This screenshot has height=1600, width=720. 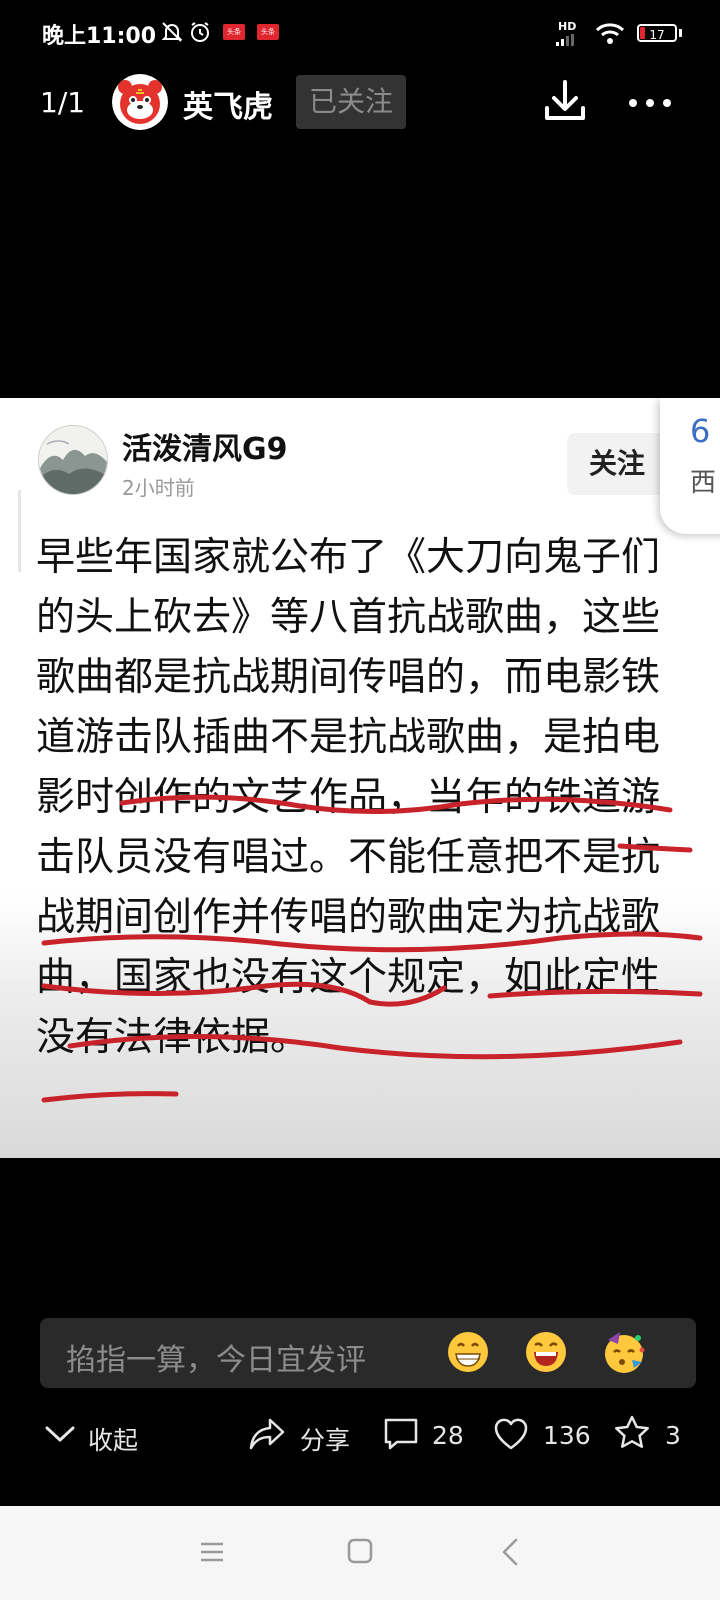 What do you see at coordinates (267, 1434) in the screenshot?
I see `share-icon` at bounding box center [267, 1434].